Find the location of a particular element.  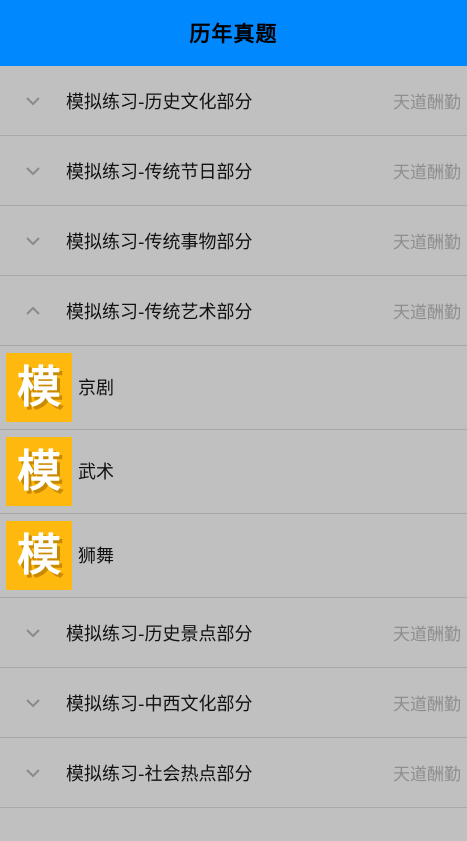

group-title: 模拟练习-中西文化部分 is located at coordinates (159, 704).